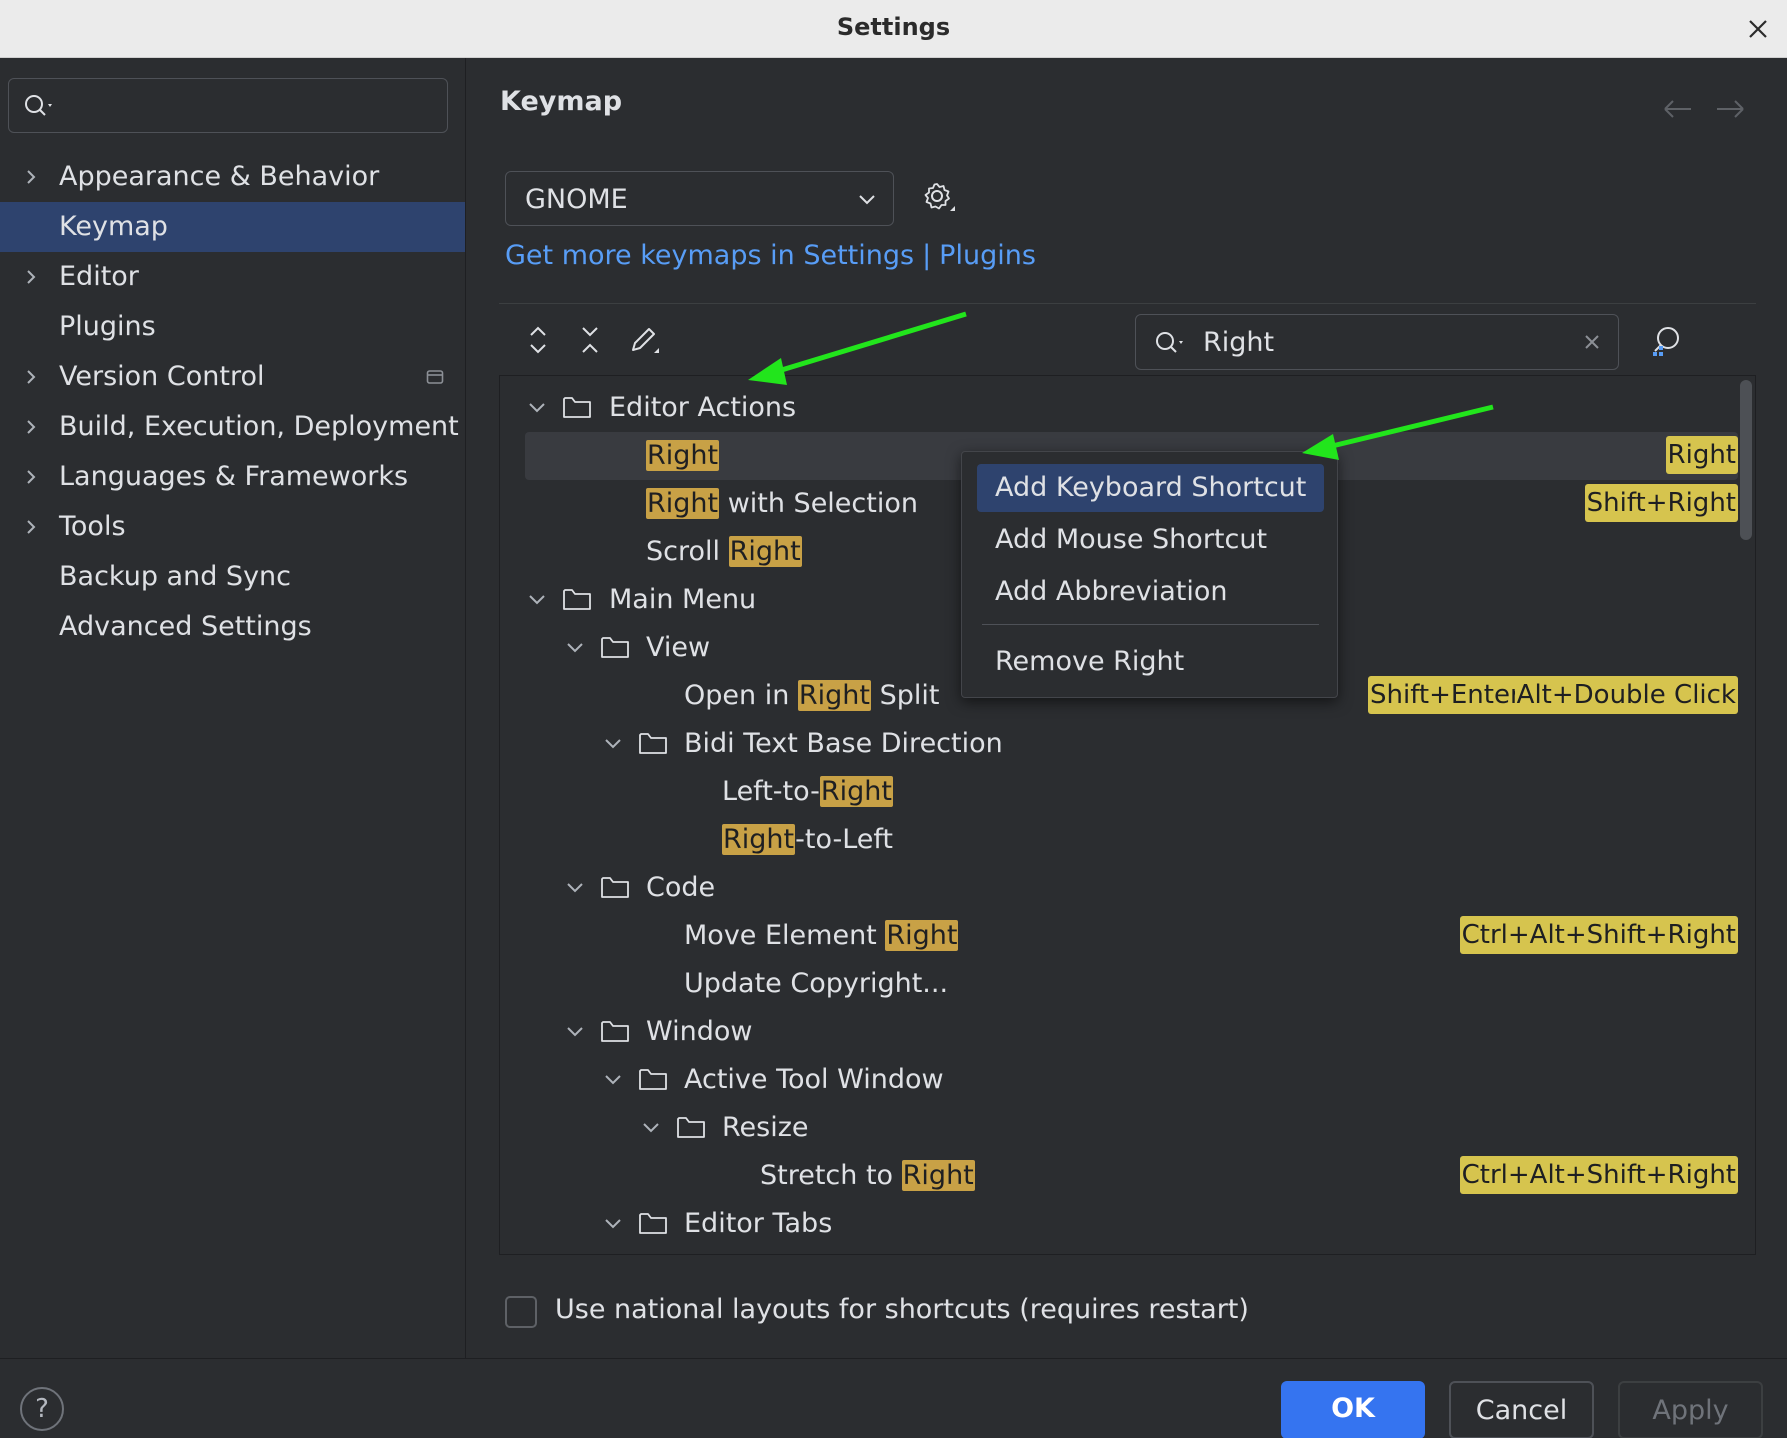 The width and height of the screenshot is (1787, 1438). What do you see at coordinates (1353, 1409) in the screenshot?
I see `ok-button: OK` at bounding box center [1353, 1409].